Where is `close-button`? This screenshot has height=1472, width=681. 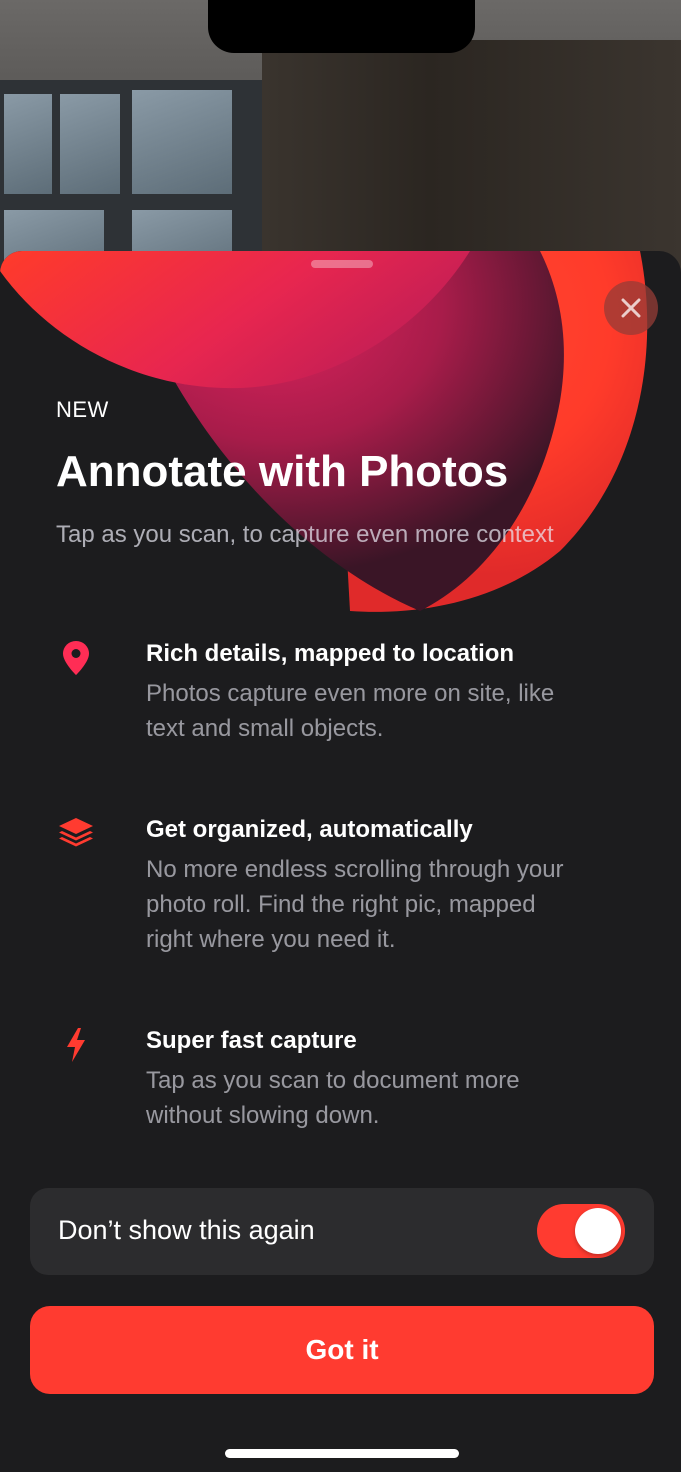 close-button is located at coordinates (631, 308).